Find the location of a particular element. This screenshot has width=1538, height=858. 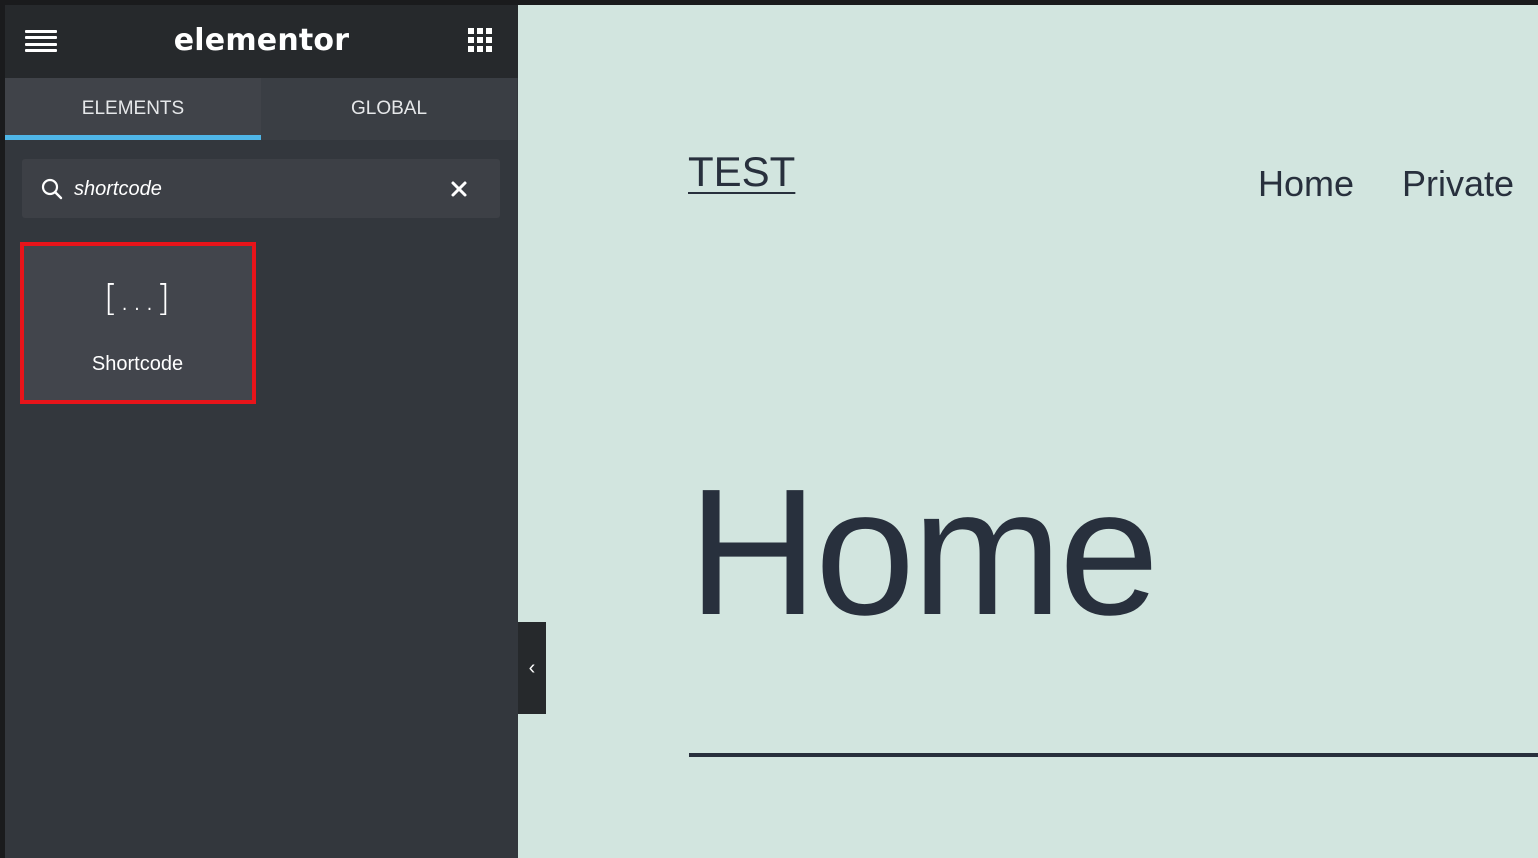

widget-shortcode: [...] Shortcode is located at coordinates (137, 323).